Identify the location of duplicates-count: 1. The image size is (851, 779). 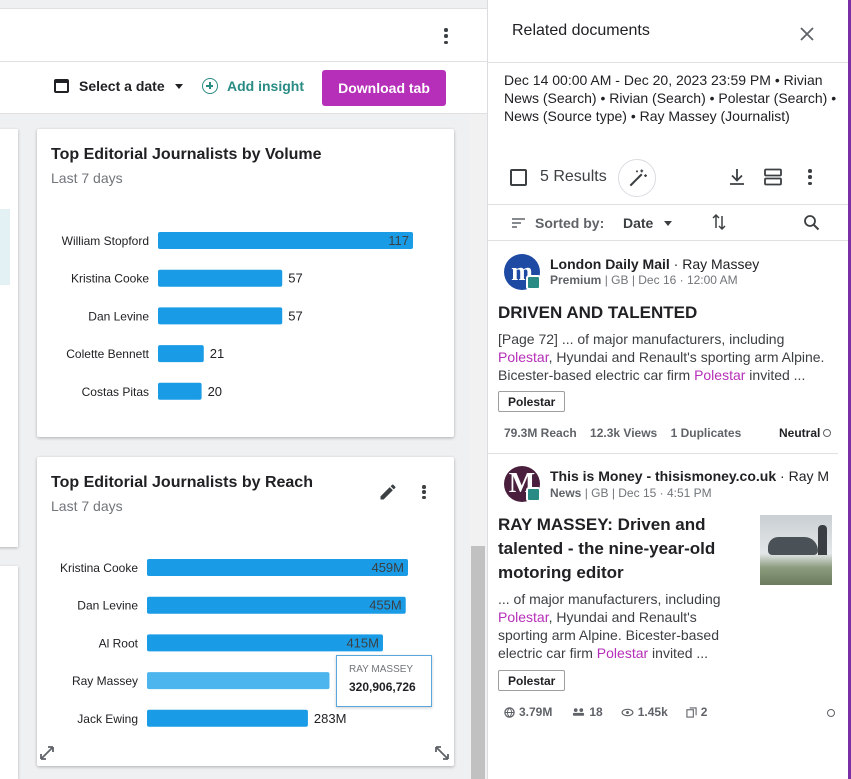
(674, 433).